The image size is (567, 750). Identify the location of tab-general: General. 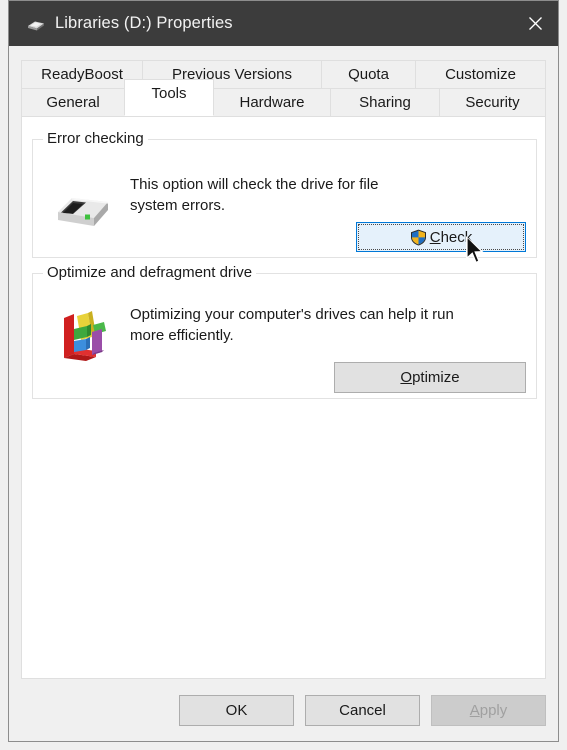
(73, 102).